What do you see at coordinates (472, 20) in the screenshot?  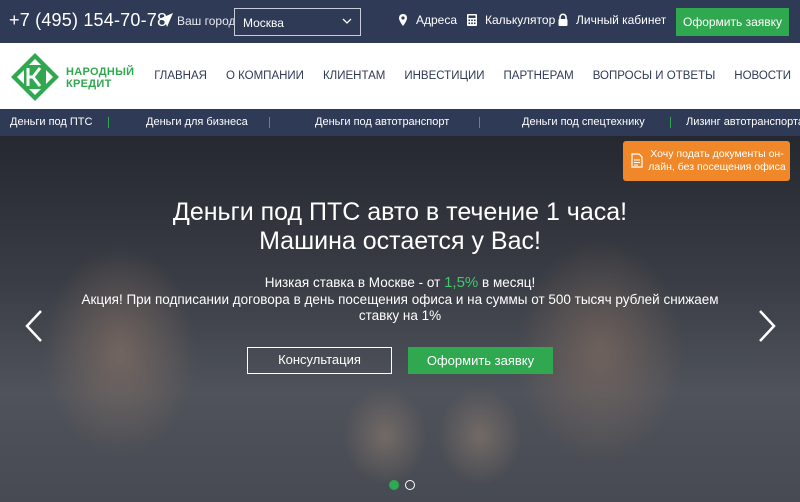 I see `calculator-icon` at bounding box center [472, 20].